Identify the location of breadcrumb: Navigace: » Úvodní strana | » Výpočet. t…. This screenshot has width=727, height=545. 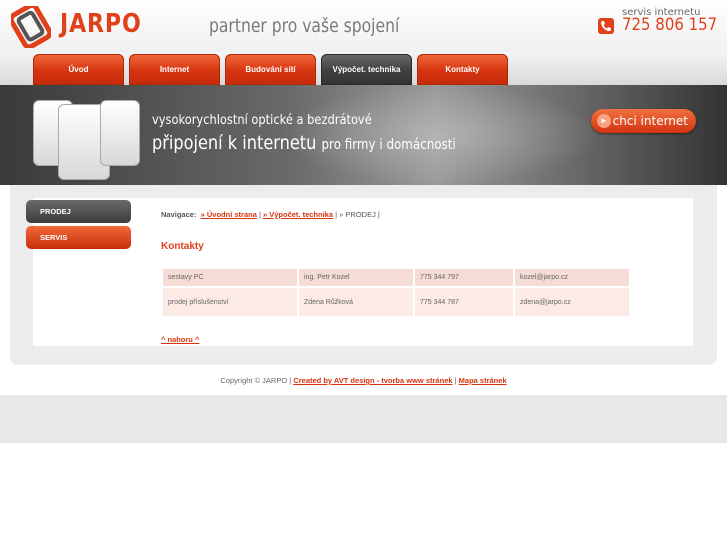
(270, 214).